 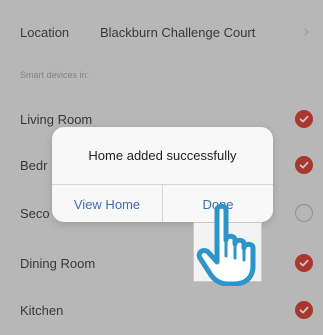 I want to click on dialog-title: Home added successfully, so click(x=162, y=155).